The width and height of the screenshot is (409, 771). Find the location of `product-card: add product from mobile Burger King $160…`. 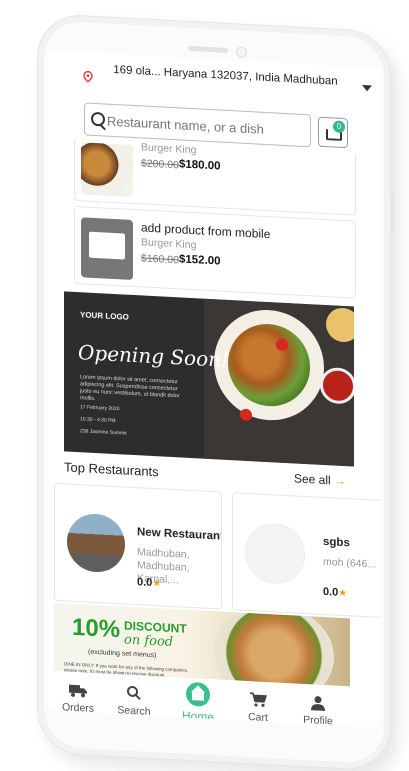

product-card: add product from mobile Burger King $160… is located at coordinates (215, 252).